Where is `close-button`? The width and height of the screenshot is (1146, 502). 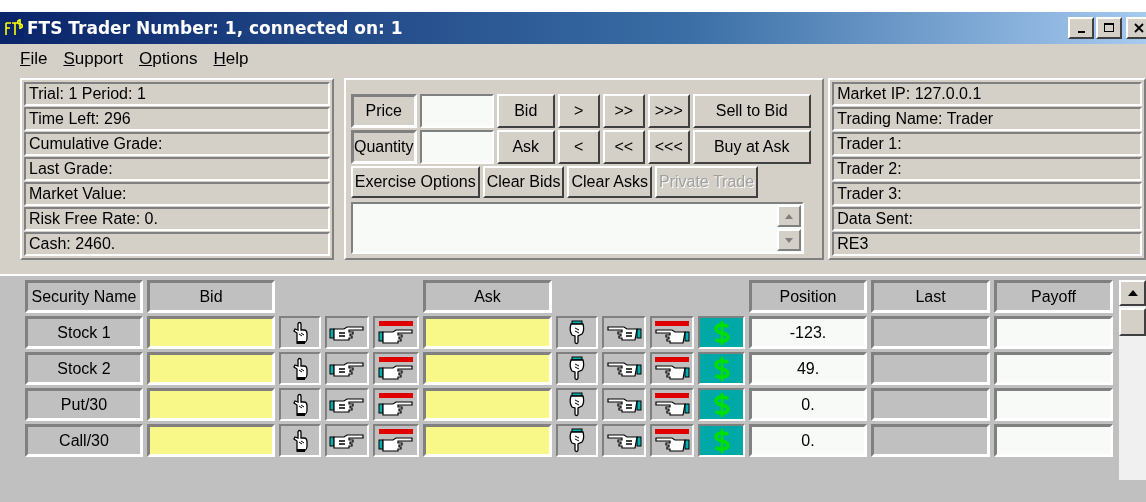 close-button is located at coordinates (1136, 28).